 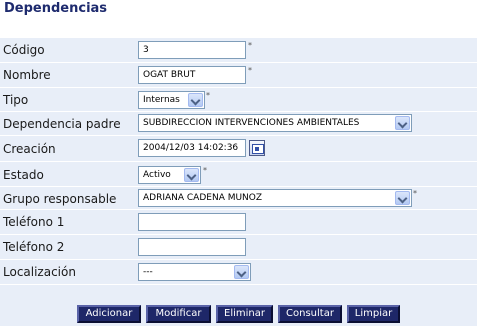 I want to click on telefono2-label: Teléfono 2, so click(x=34, y=247).